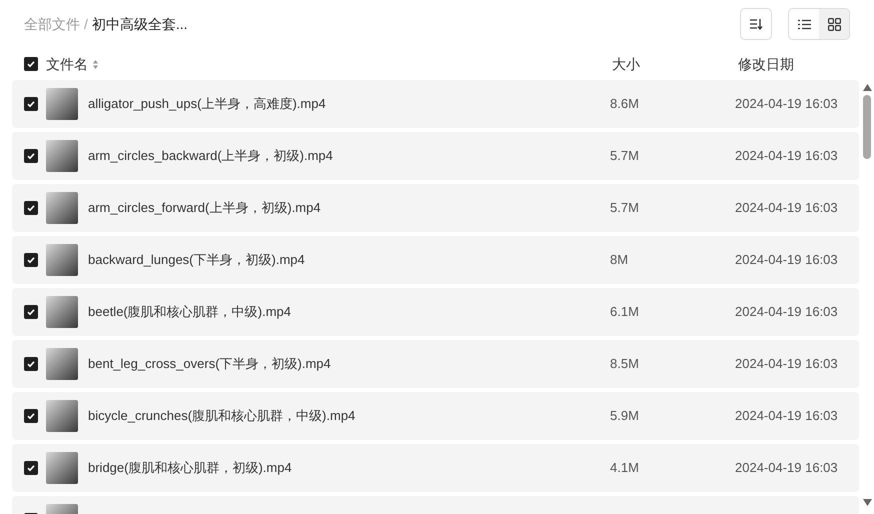  What do you see at coordinates (435, 104) in the screenshot?
I see `file-row: alligator_push_ups(上半身，高难度).mp4 8.6M 2024-04-19 16:03` at bounding box center [435, 104].